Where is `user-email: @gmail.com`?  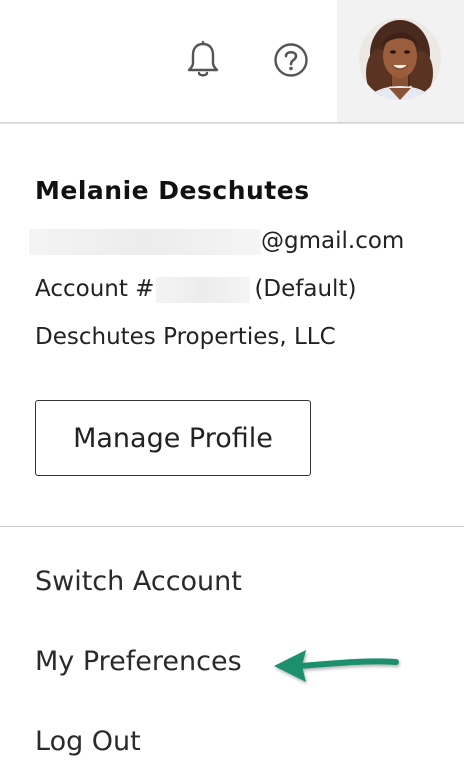
user-email: @gmail.com is located at coordinates (217, 241).